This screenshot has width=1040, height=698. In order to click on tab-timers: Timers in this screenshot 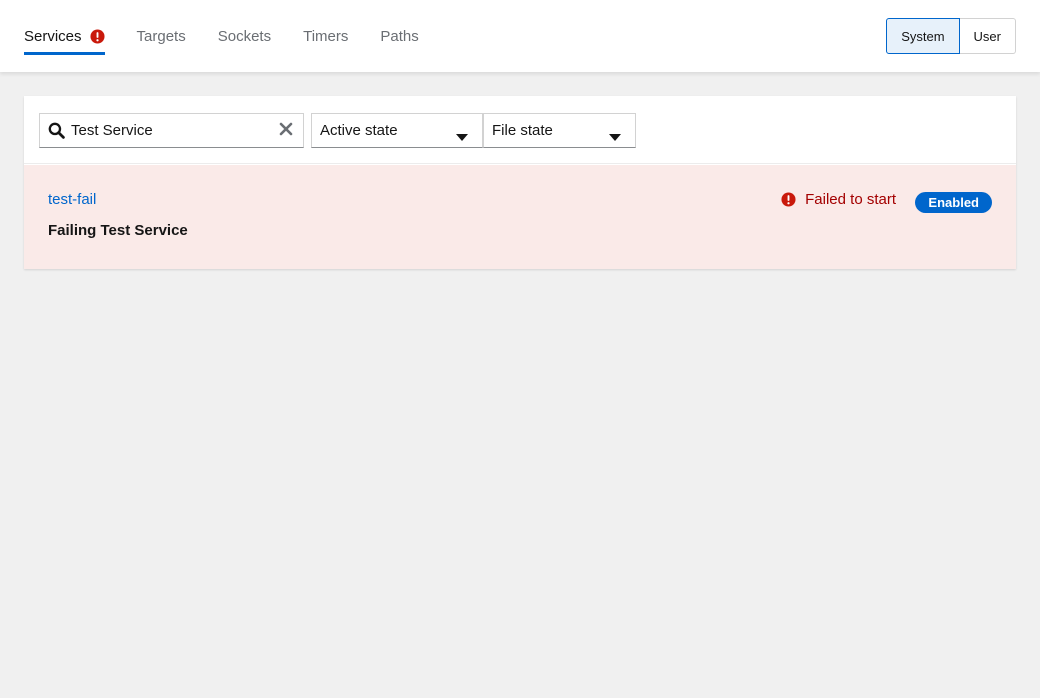, I will do `click(325, 36)`.